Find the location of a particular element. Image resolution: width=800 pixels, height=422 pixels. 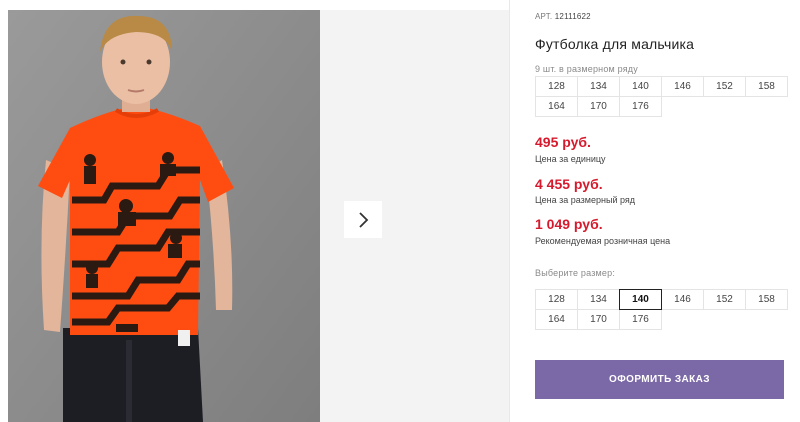

size-option: 158 is located at coordinates (766, 299).